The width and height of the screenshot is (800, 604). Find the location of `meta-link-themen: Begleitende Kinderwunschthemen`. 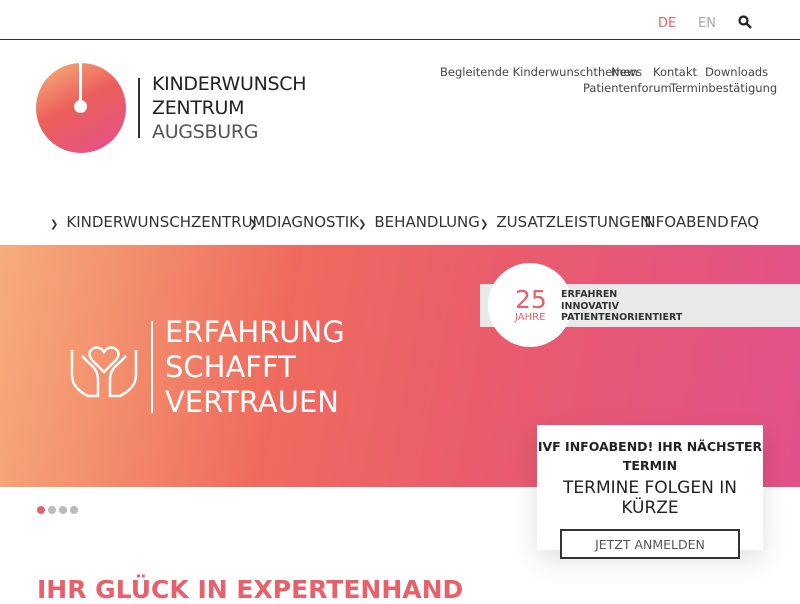

meta-link-themen: Begleitende Kinderwunschthemen is located at coordinates (539, 72).